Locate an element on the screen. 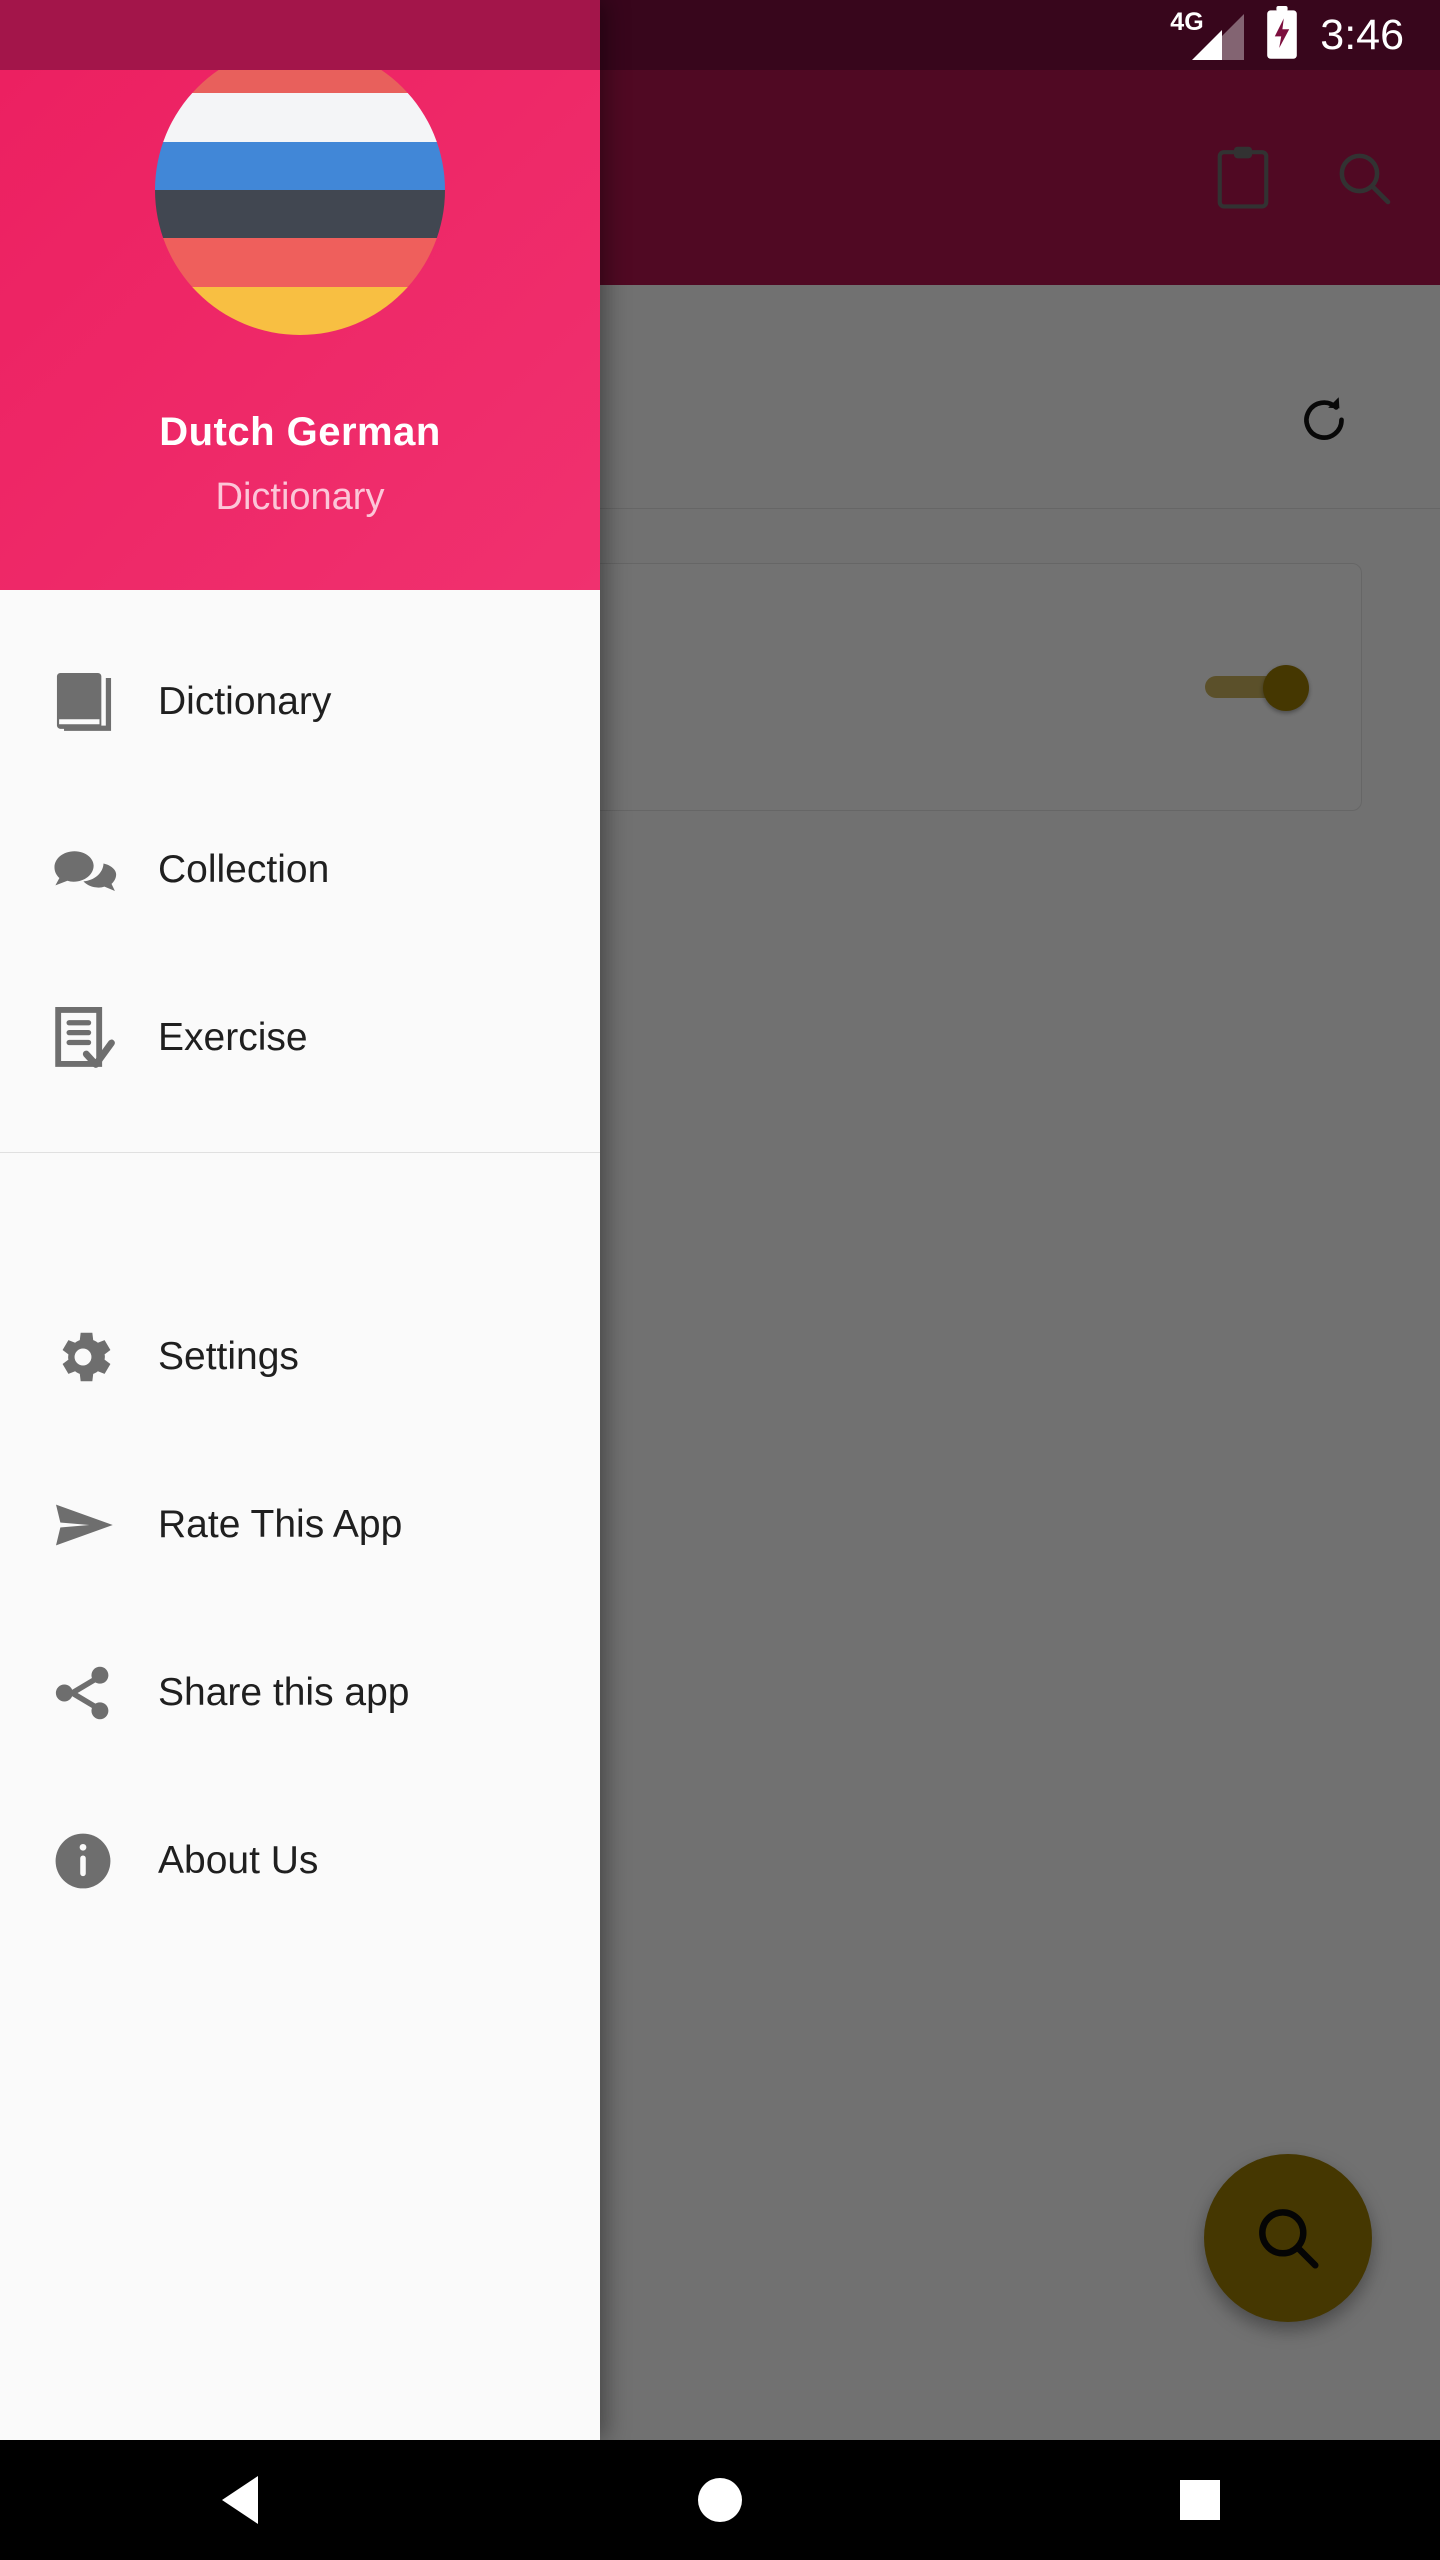 The width and height of the screenshot is (1440, 2560). drawer-status-bar-backdrop is located at coordinates (300, 35).